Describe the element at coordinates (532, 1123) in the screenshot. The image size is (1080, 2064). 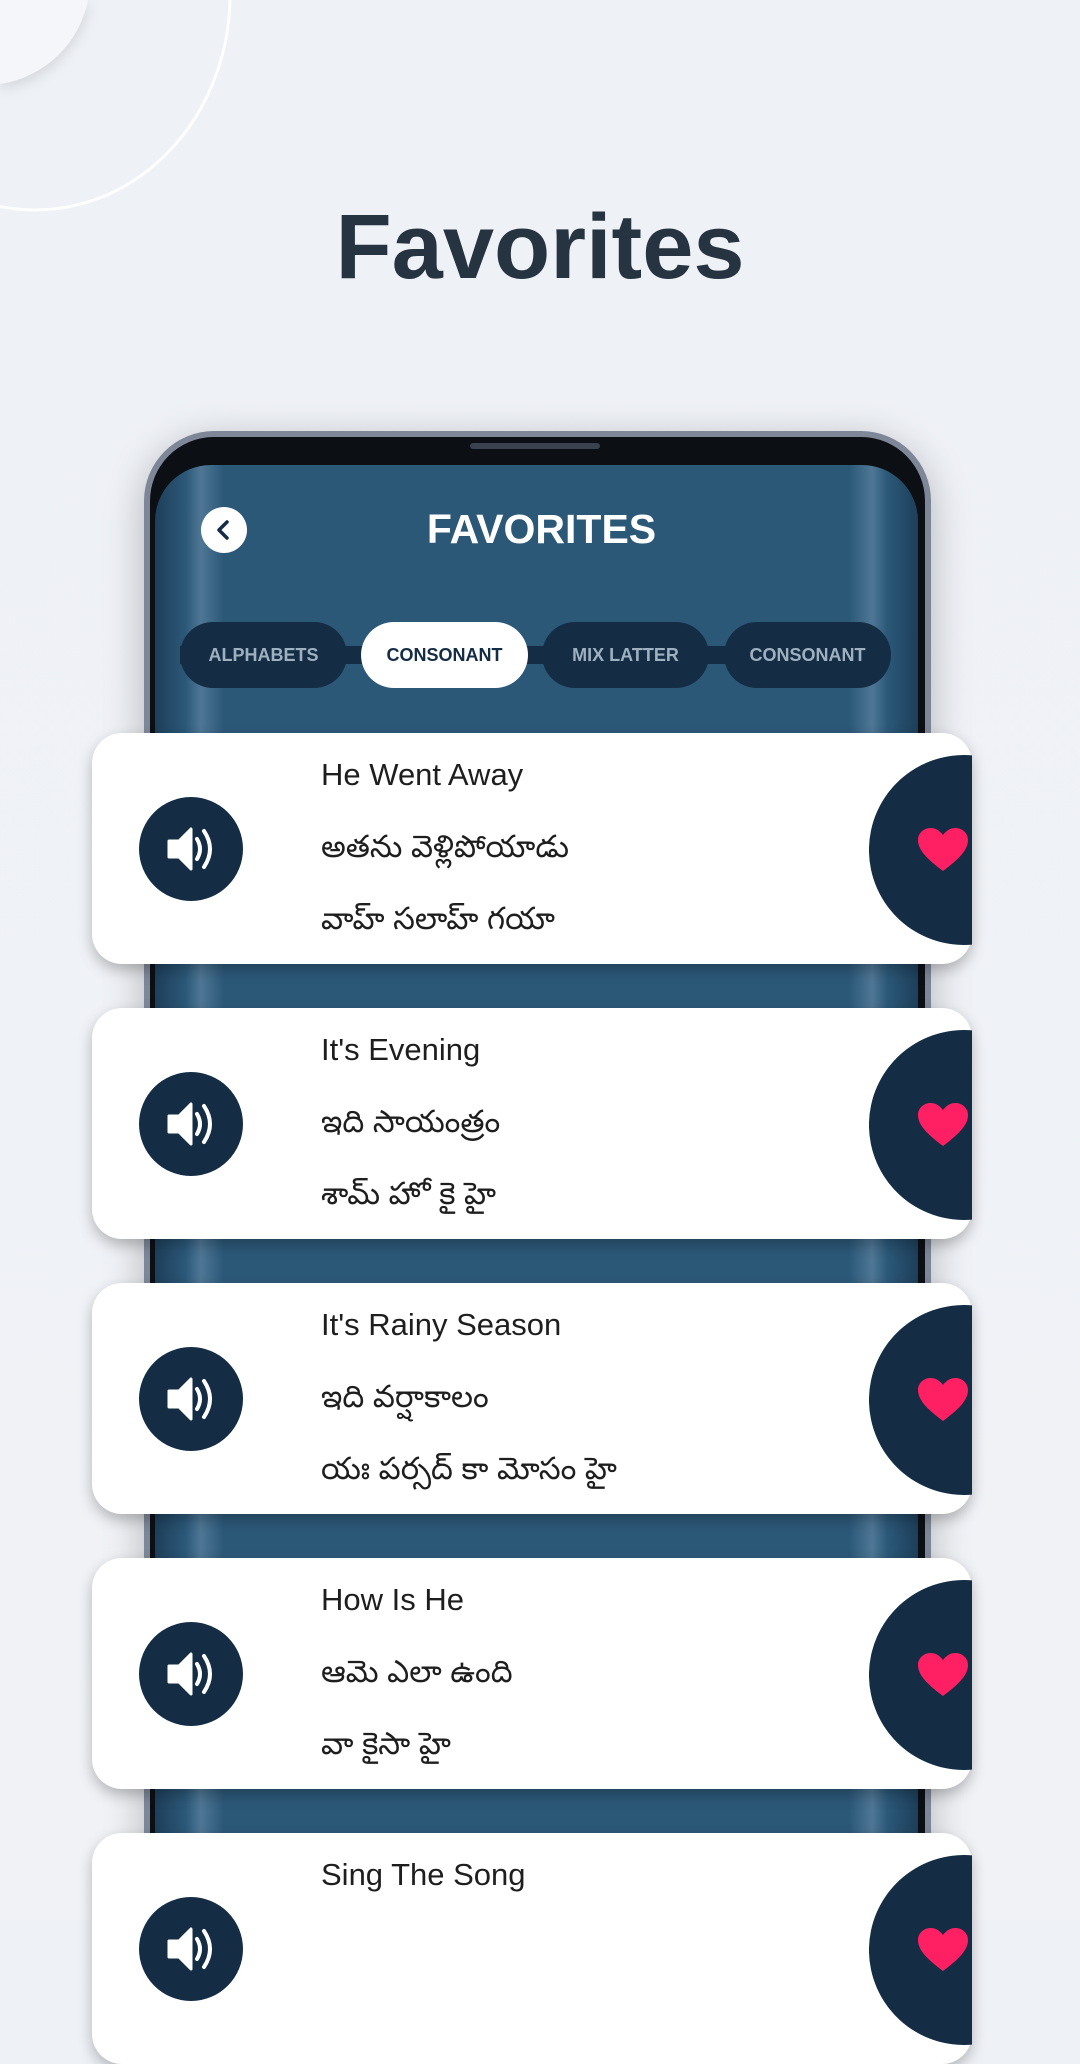
I see `favorite-item: It's Evening ఇది సాయంత్రం శామ్ హో కై హై` at that location.